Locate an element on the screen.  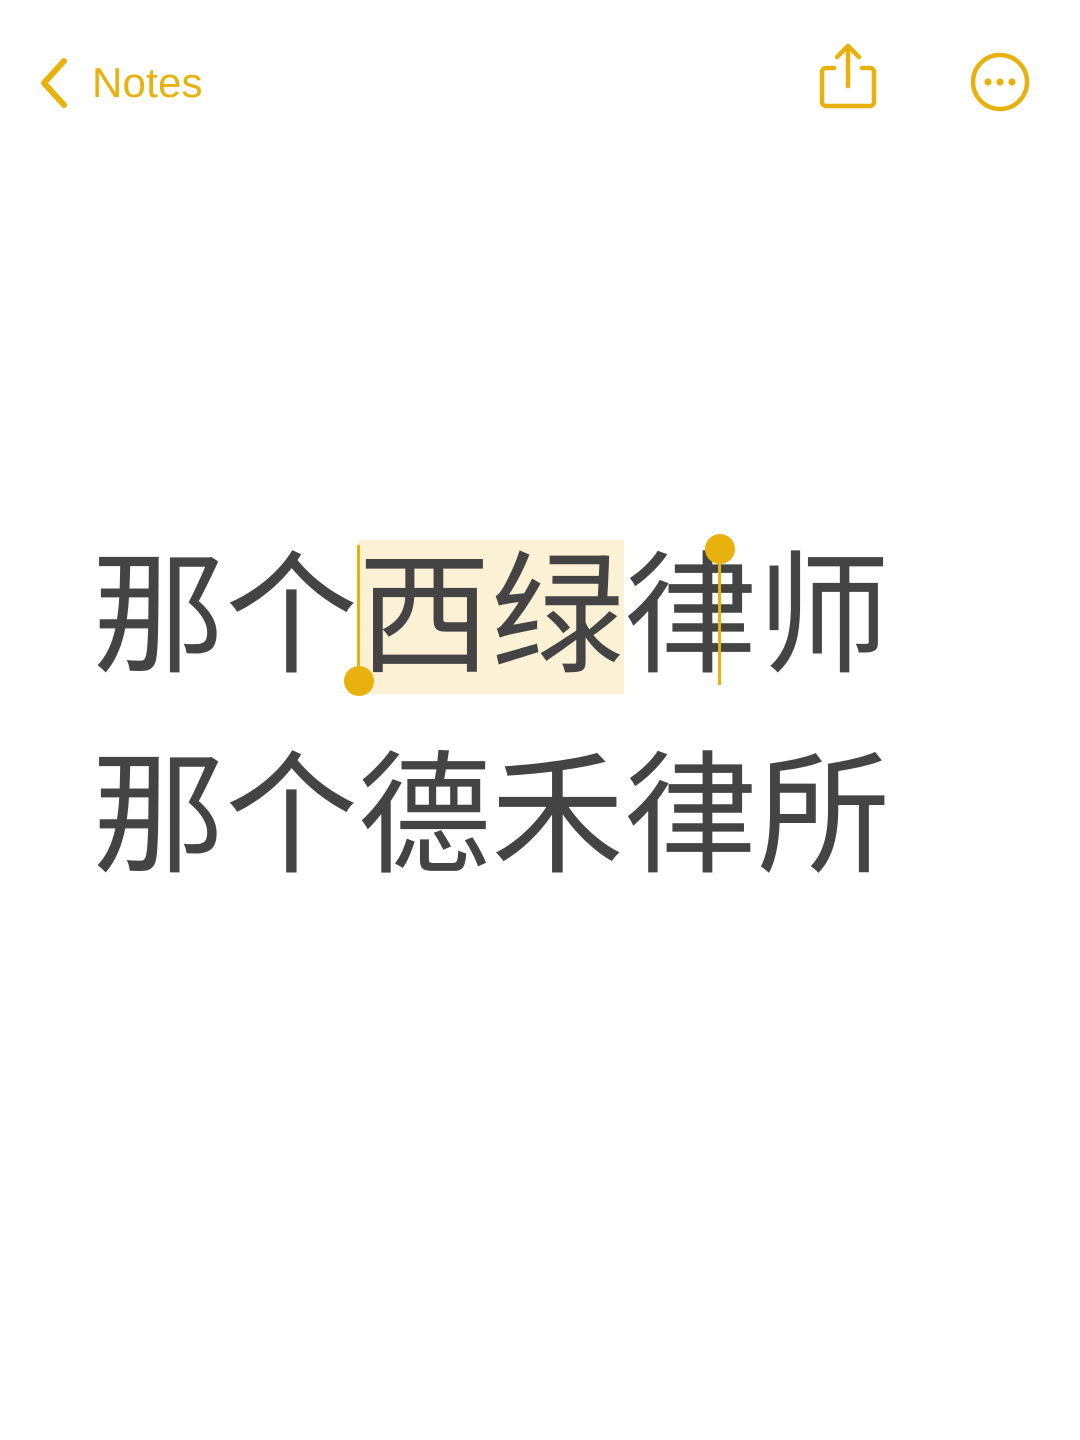
selection-start-cursor is located at coordinates (358, 612).